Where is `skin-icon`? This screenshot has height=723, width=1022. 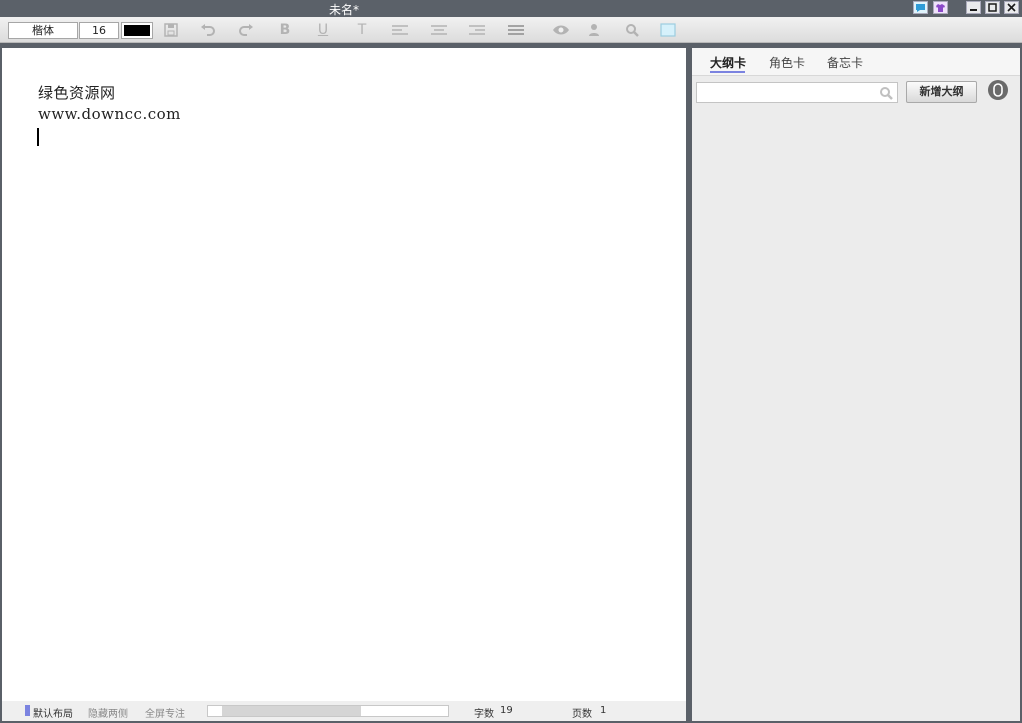
skin-icon is located at coordinates (940, 7).